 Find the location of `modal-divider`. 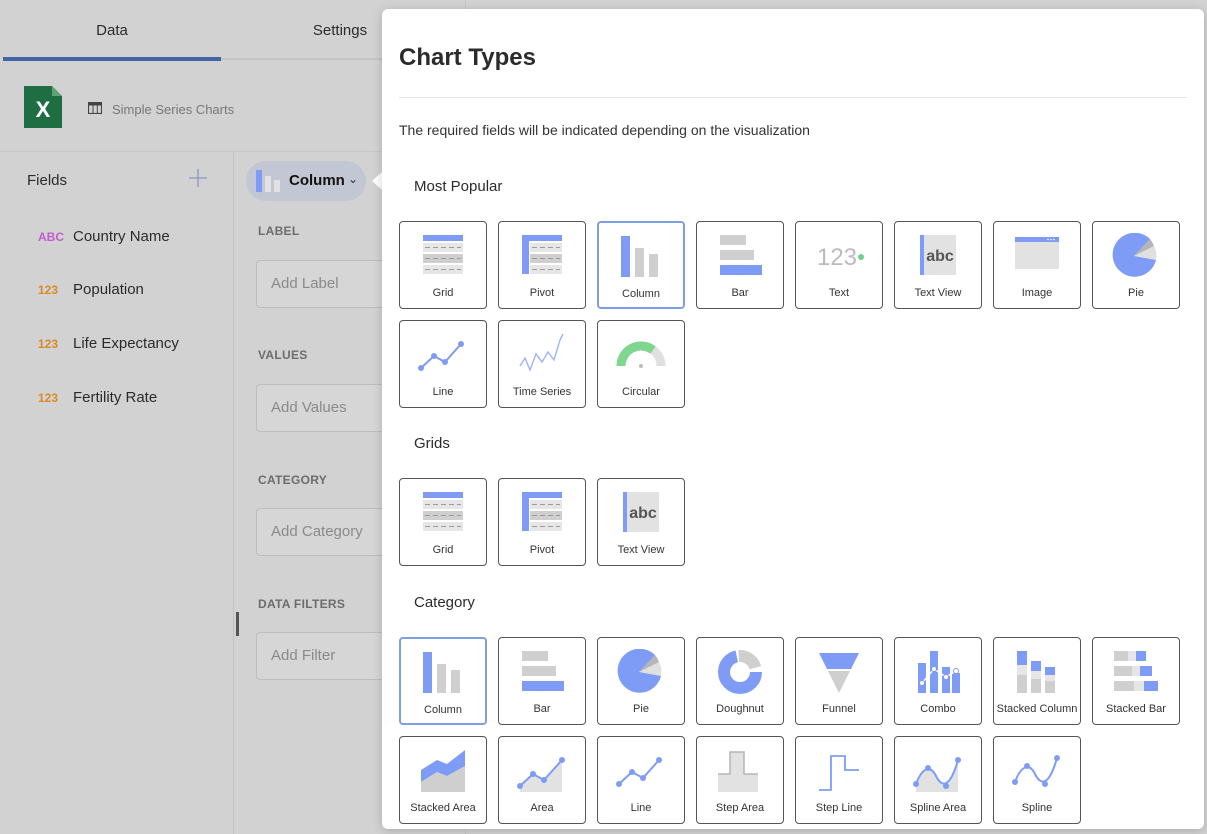

modal-divider is located at coordinates (793, 97).